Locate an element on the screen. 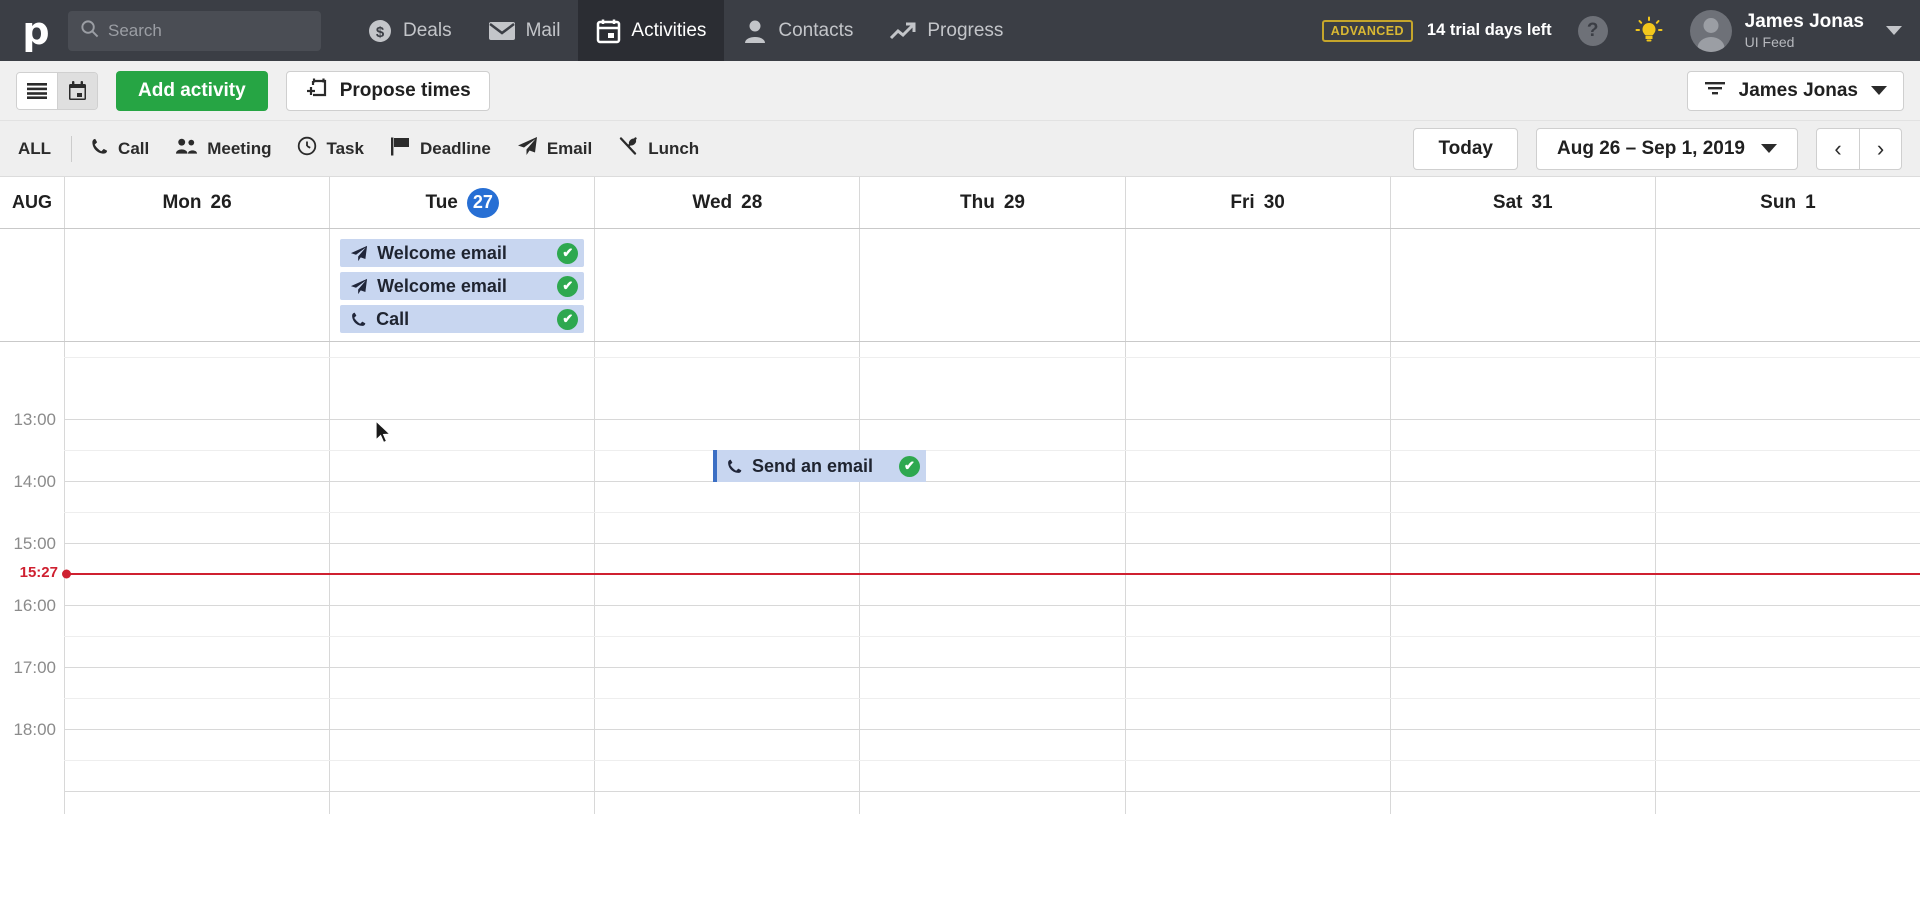 This screenshot has height=910, width=1920. add-activity-button: Add activity is located at coordinates (192, 90).